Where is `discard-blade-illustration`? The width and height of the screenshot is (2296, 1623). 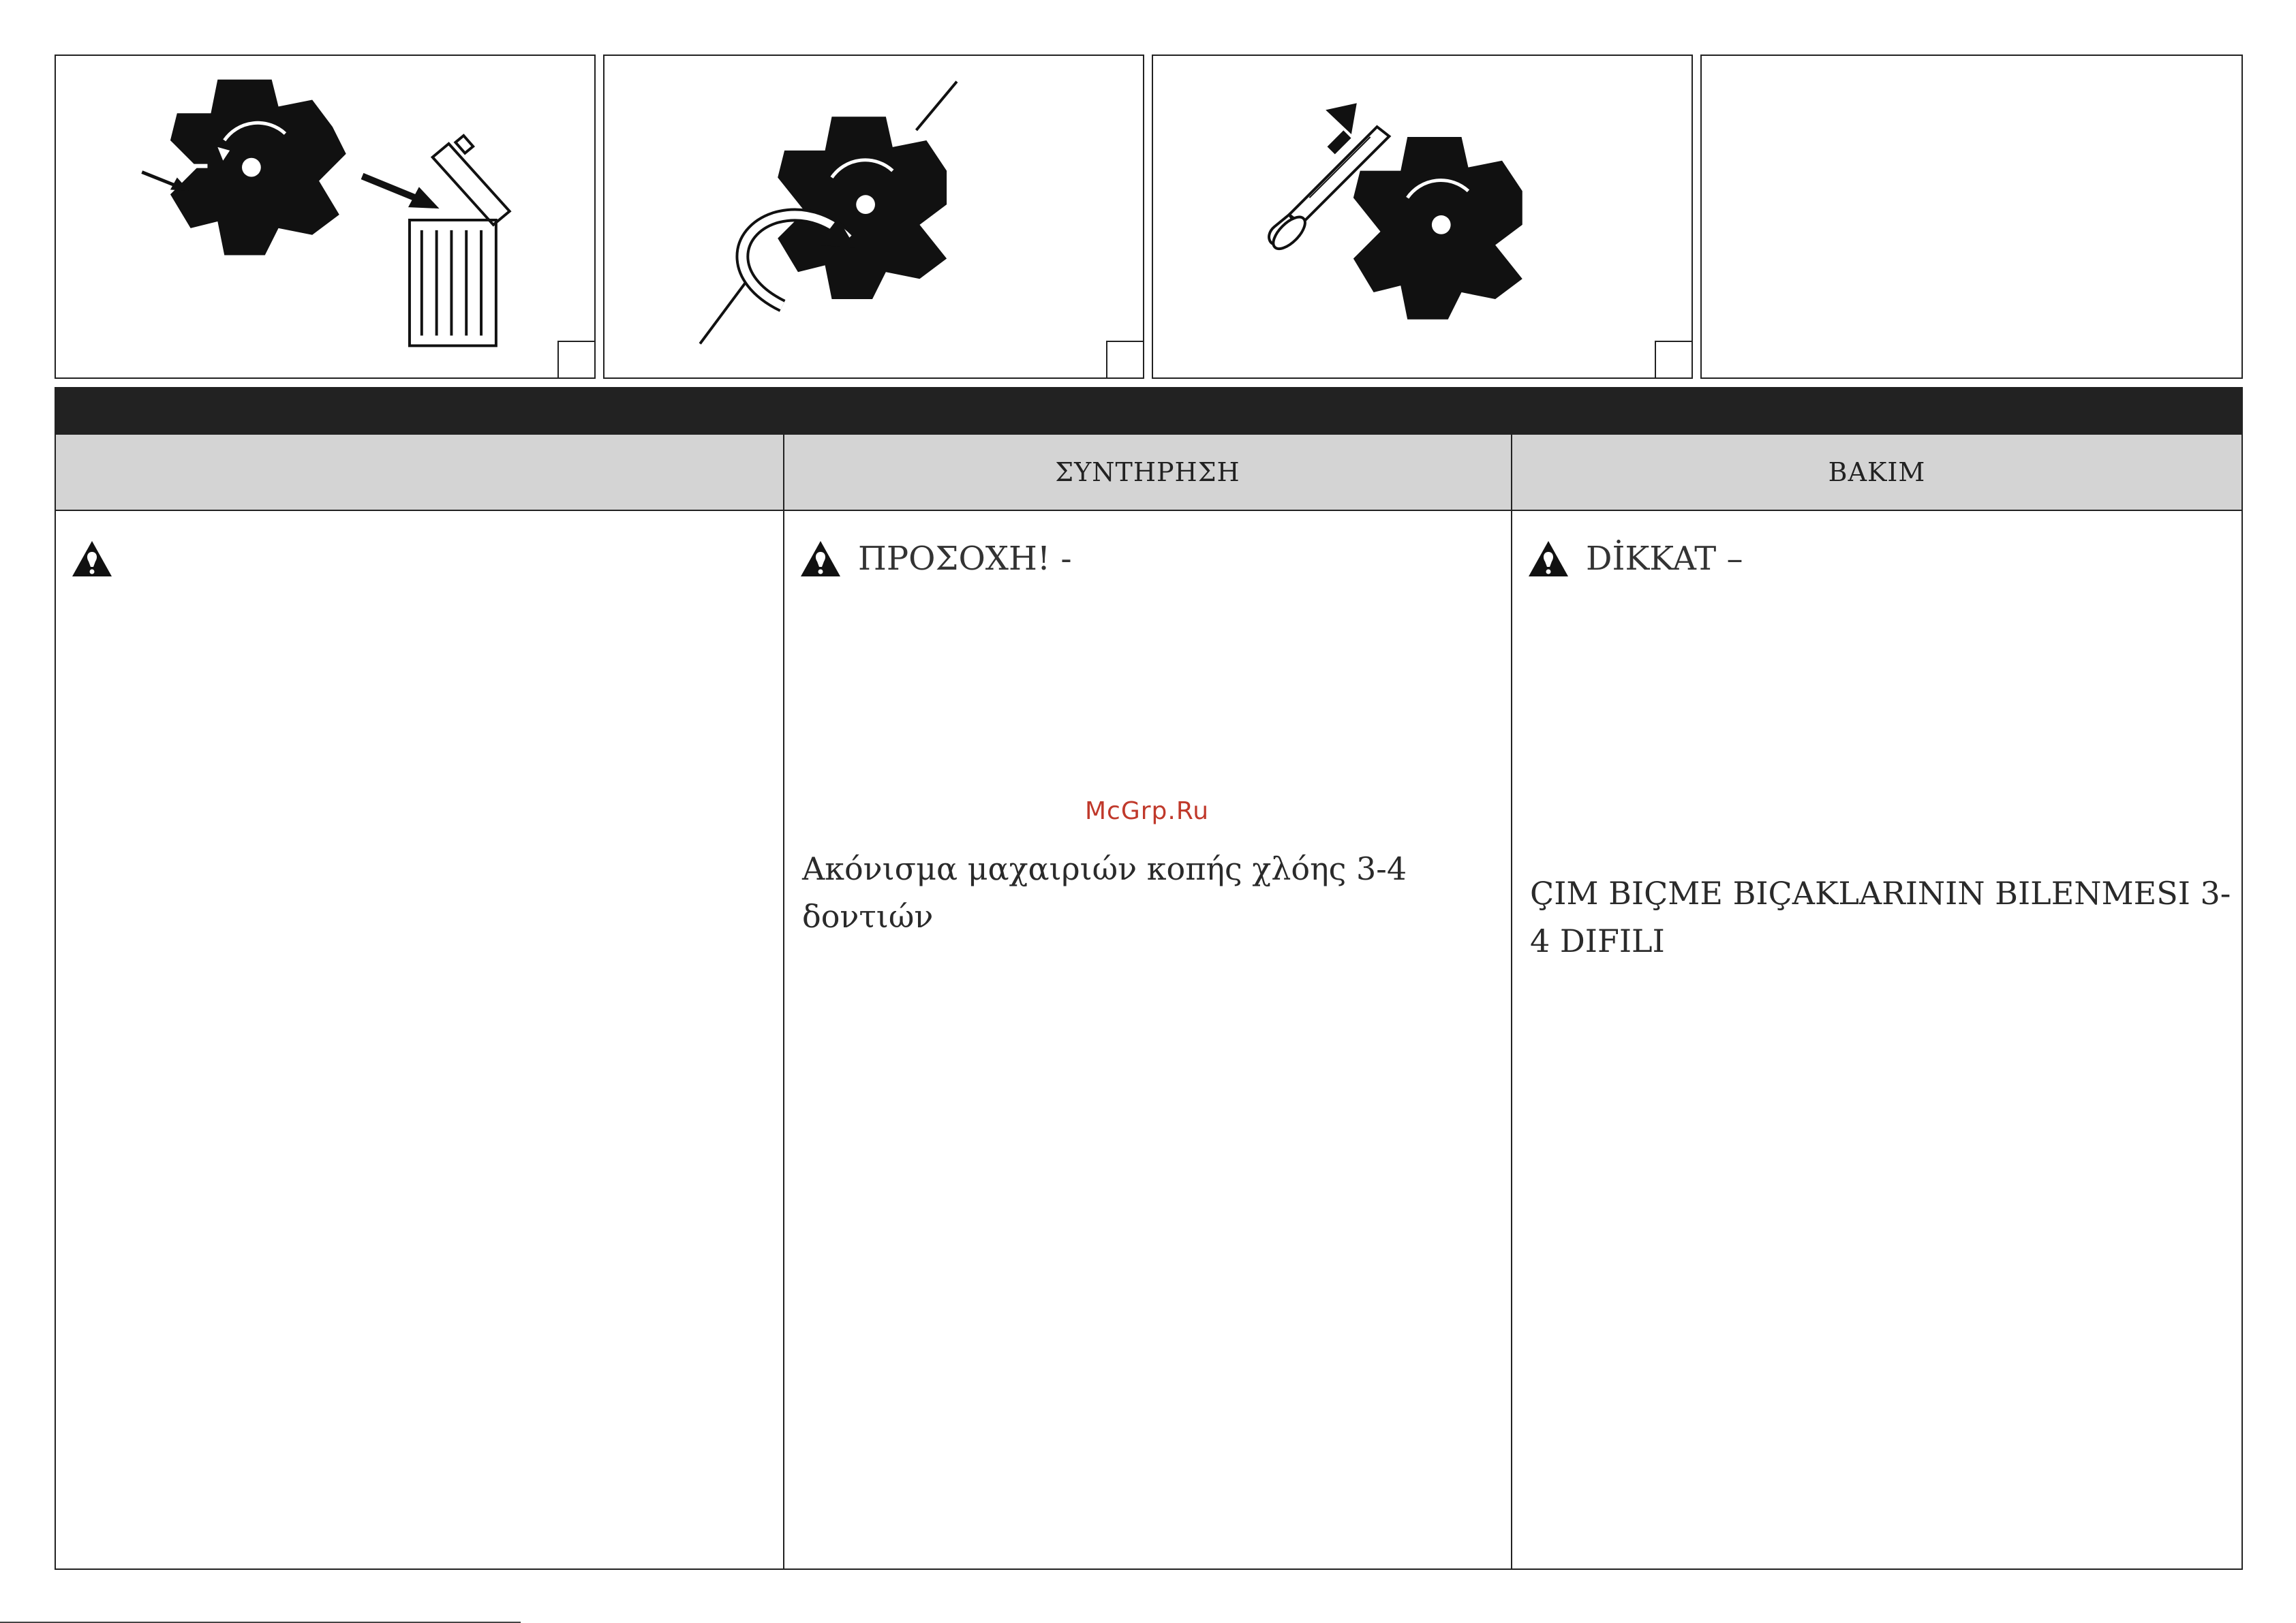 discard-blade-illustration is located at coordinates (327, 213).